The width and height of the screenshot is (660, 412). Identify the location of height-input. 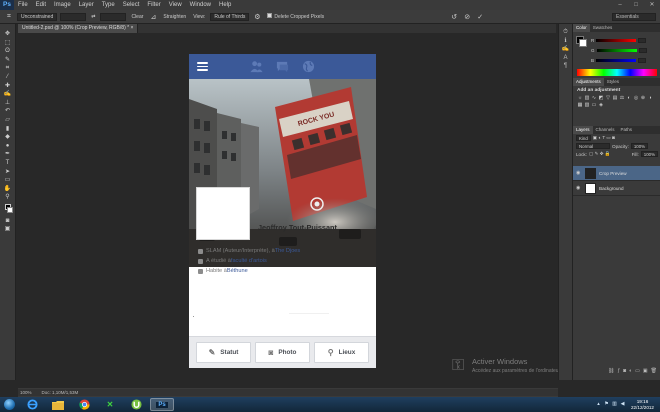
(113, 16).